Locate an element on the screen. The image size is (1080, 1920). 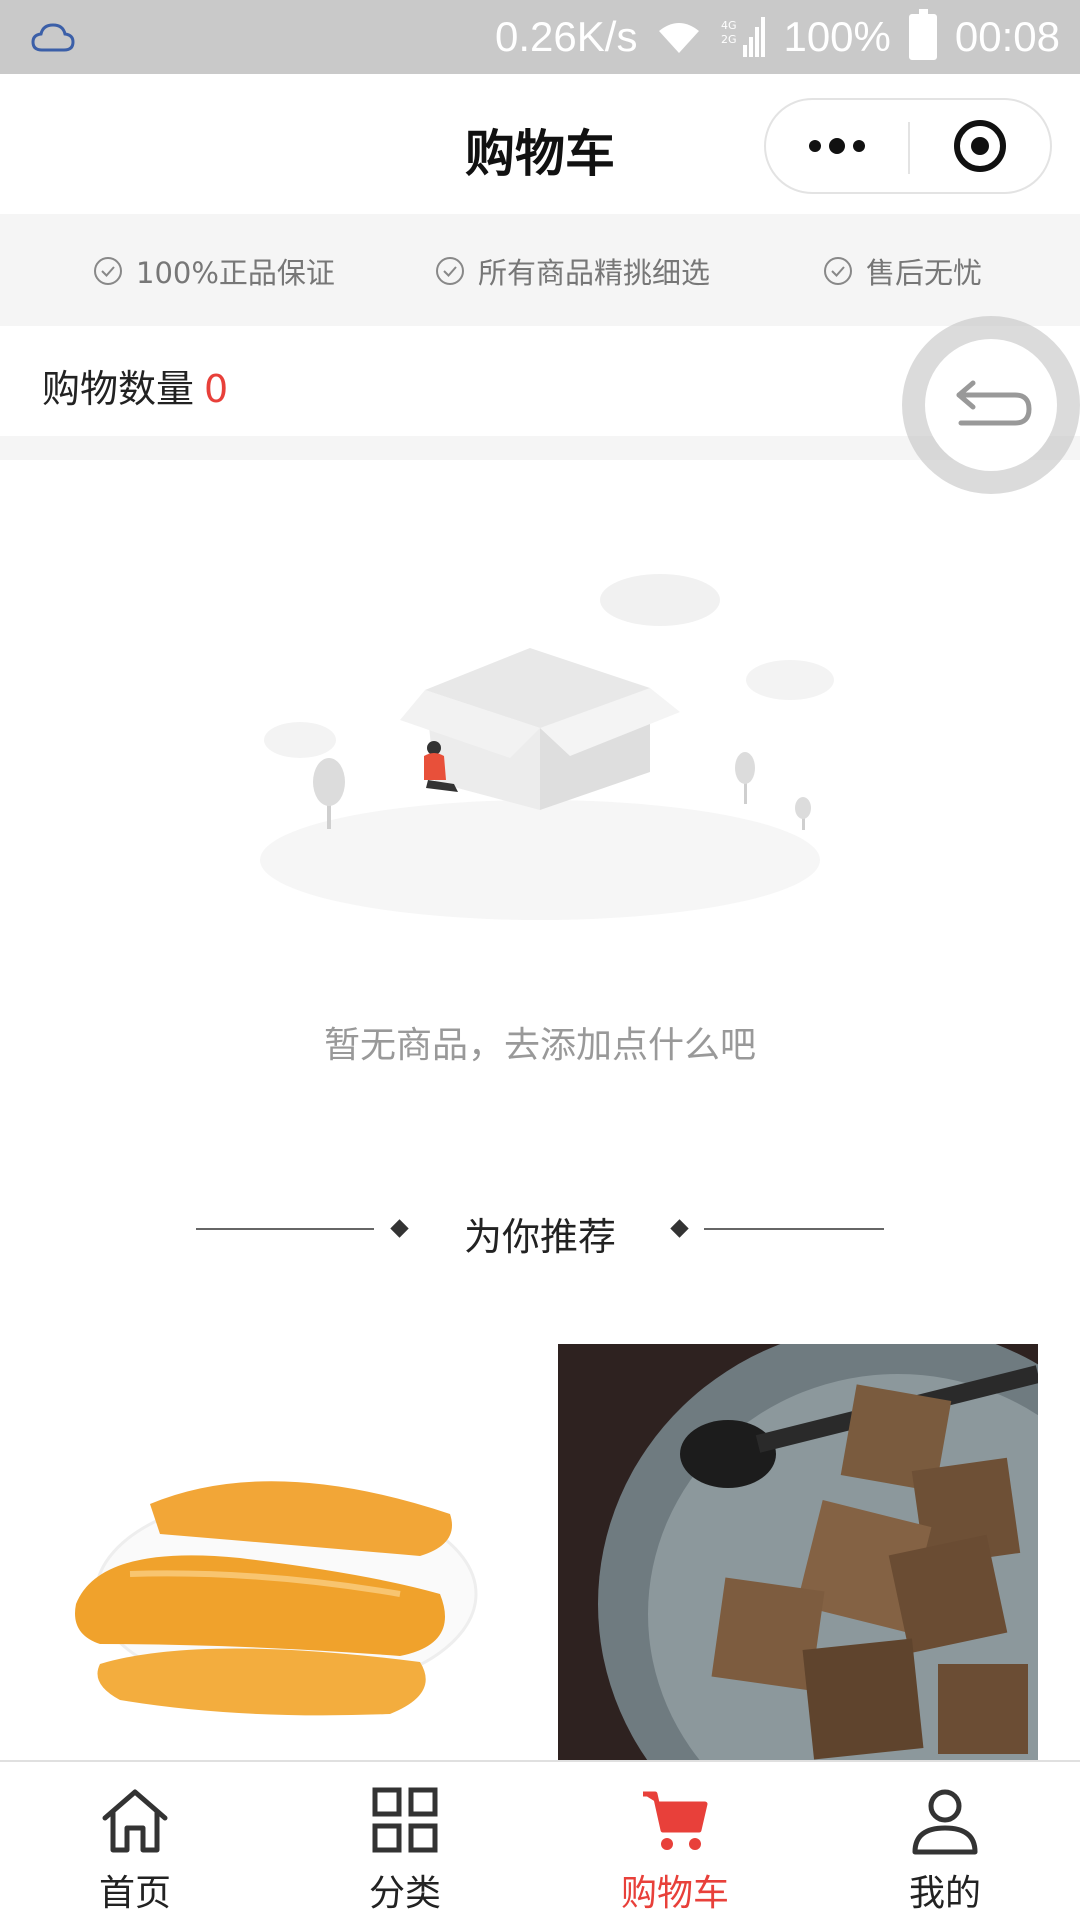
guarantee-item: 所有商品精挑细选 is located at coordinates (572, 271).